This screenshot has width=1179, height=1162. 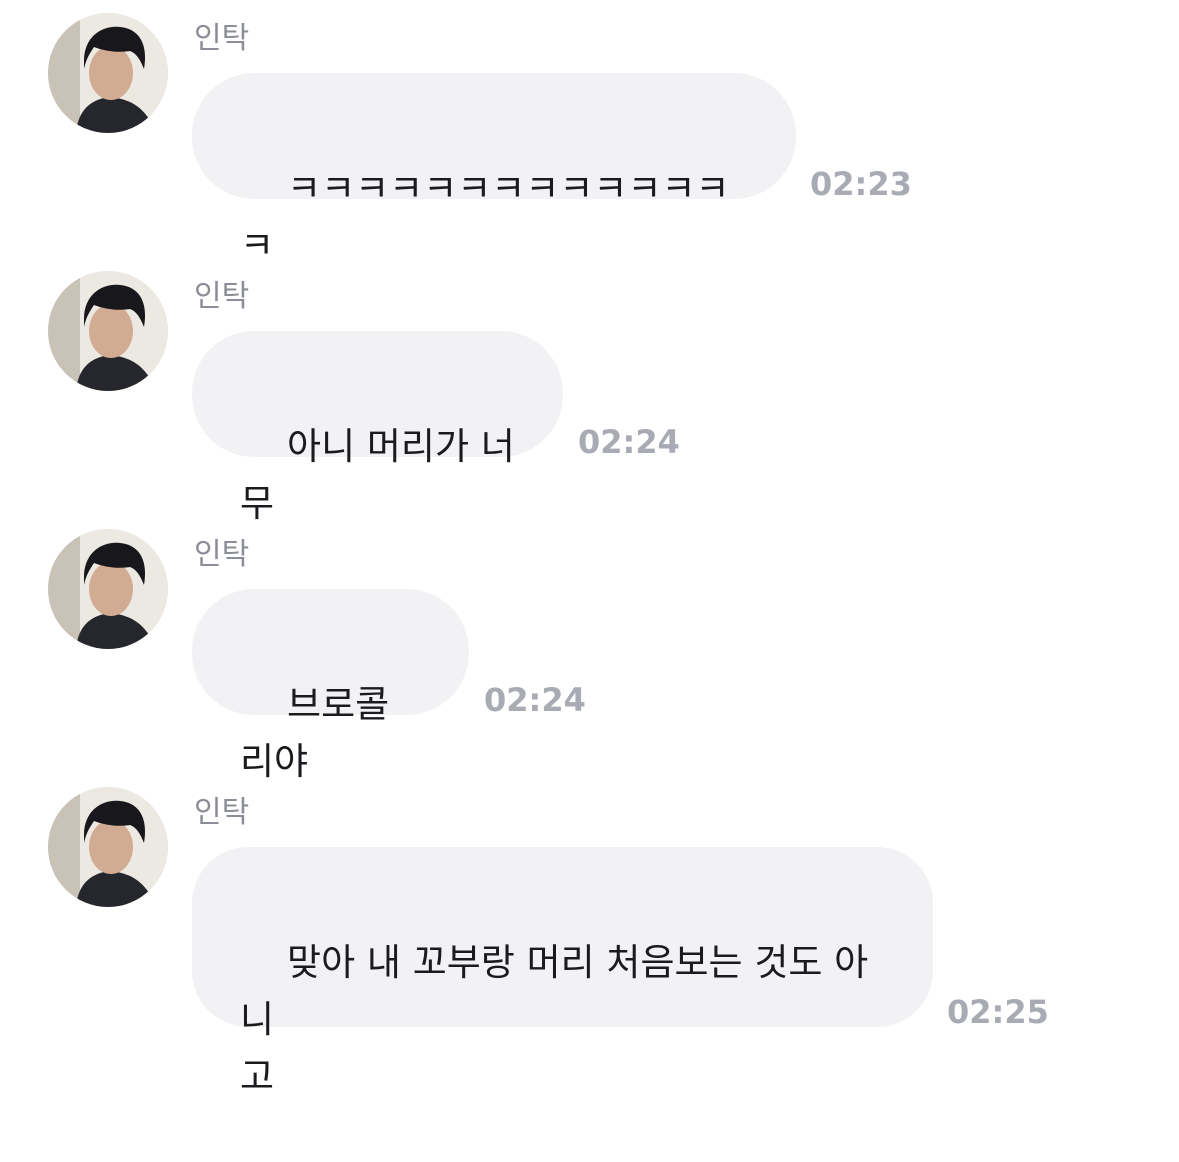 I want to click on message-bubble: ㅋㅋㅋㅋㅋㅋㅋㅋㅋㅋㅋㅋㅋㅋ, so click(x=494, y=170).